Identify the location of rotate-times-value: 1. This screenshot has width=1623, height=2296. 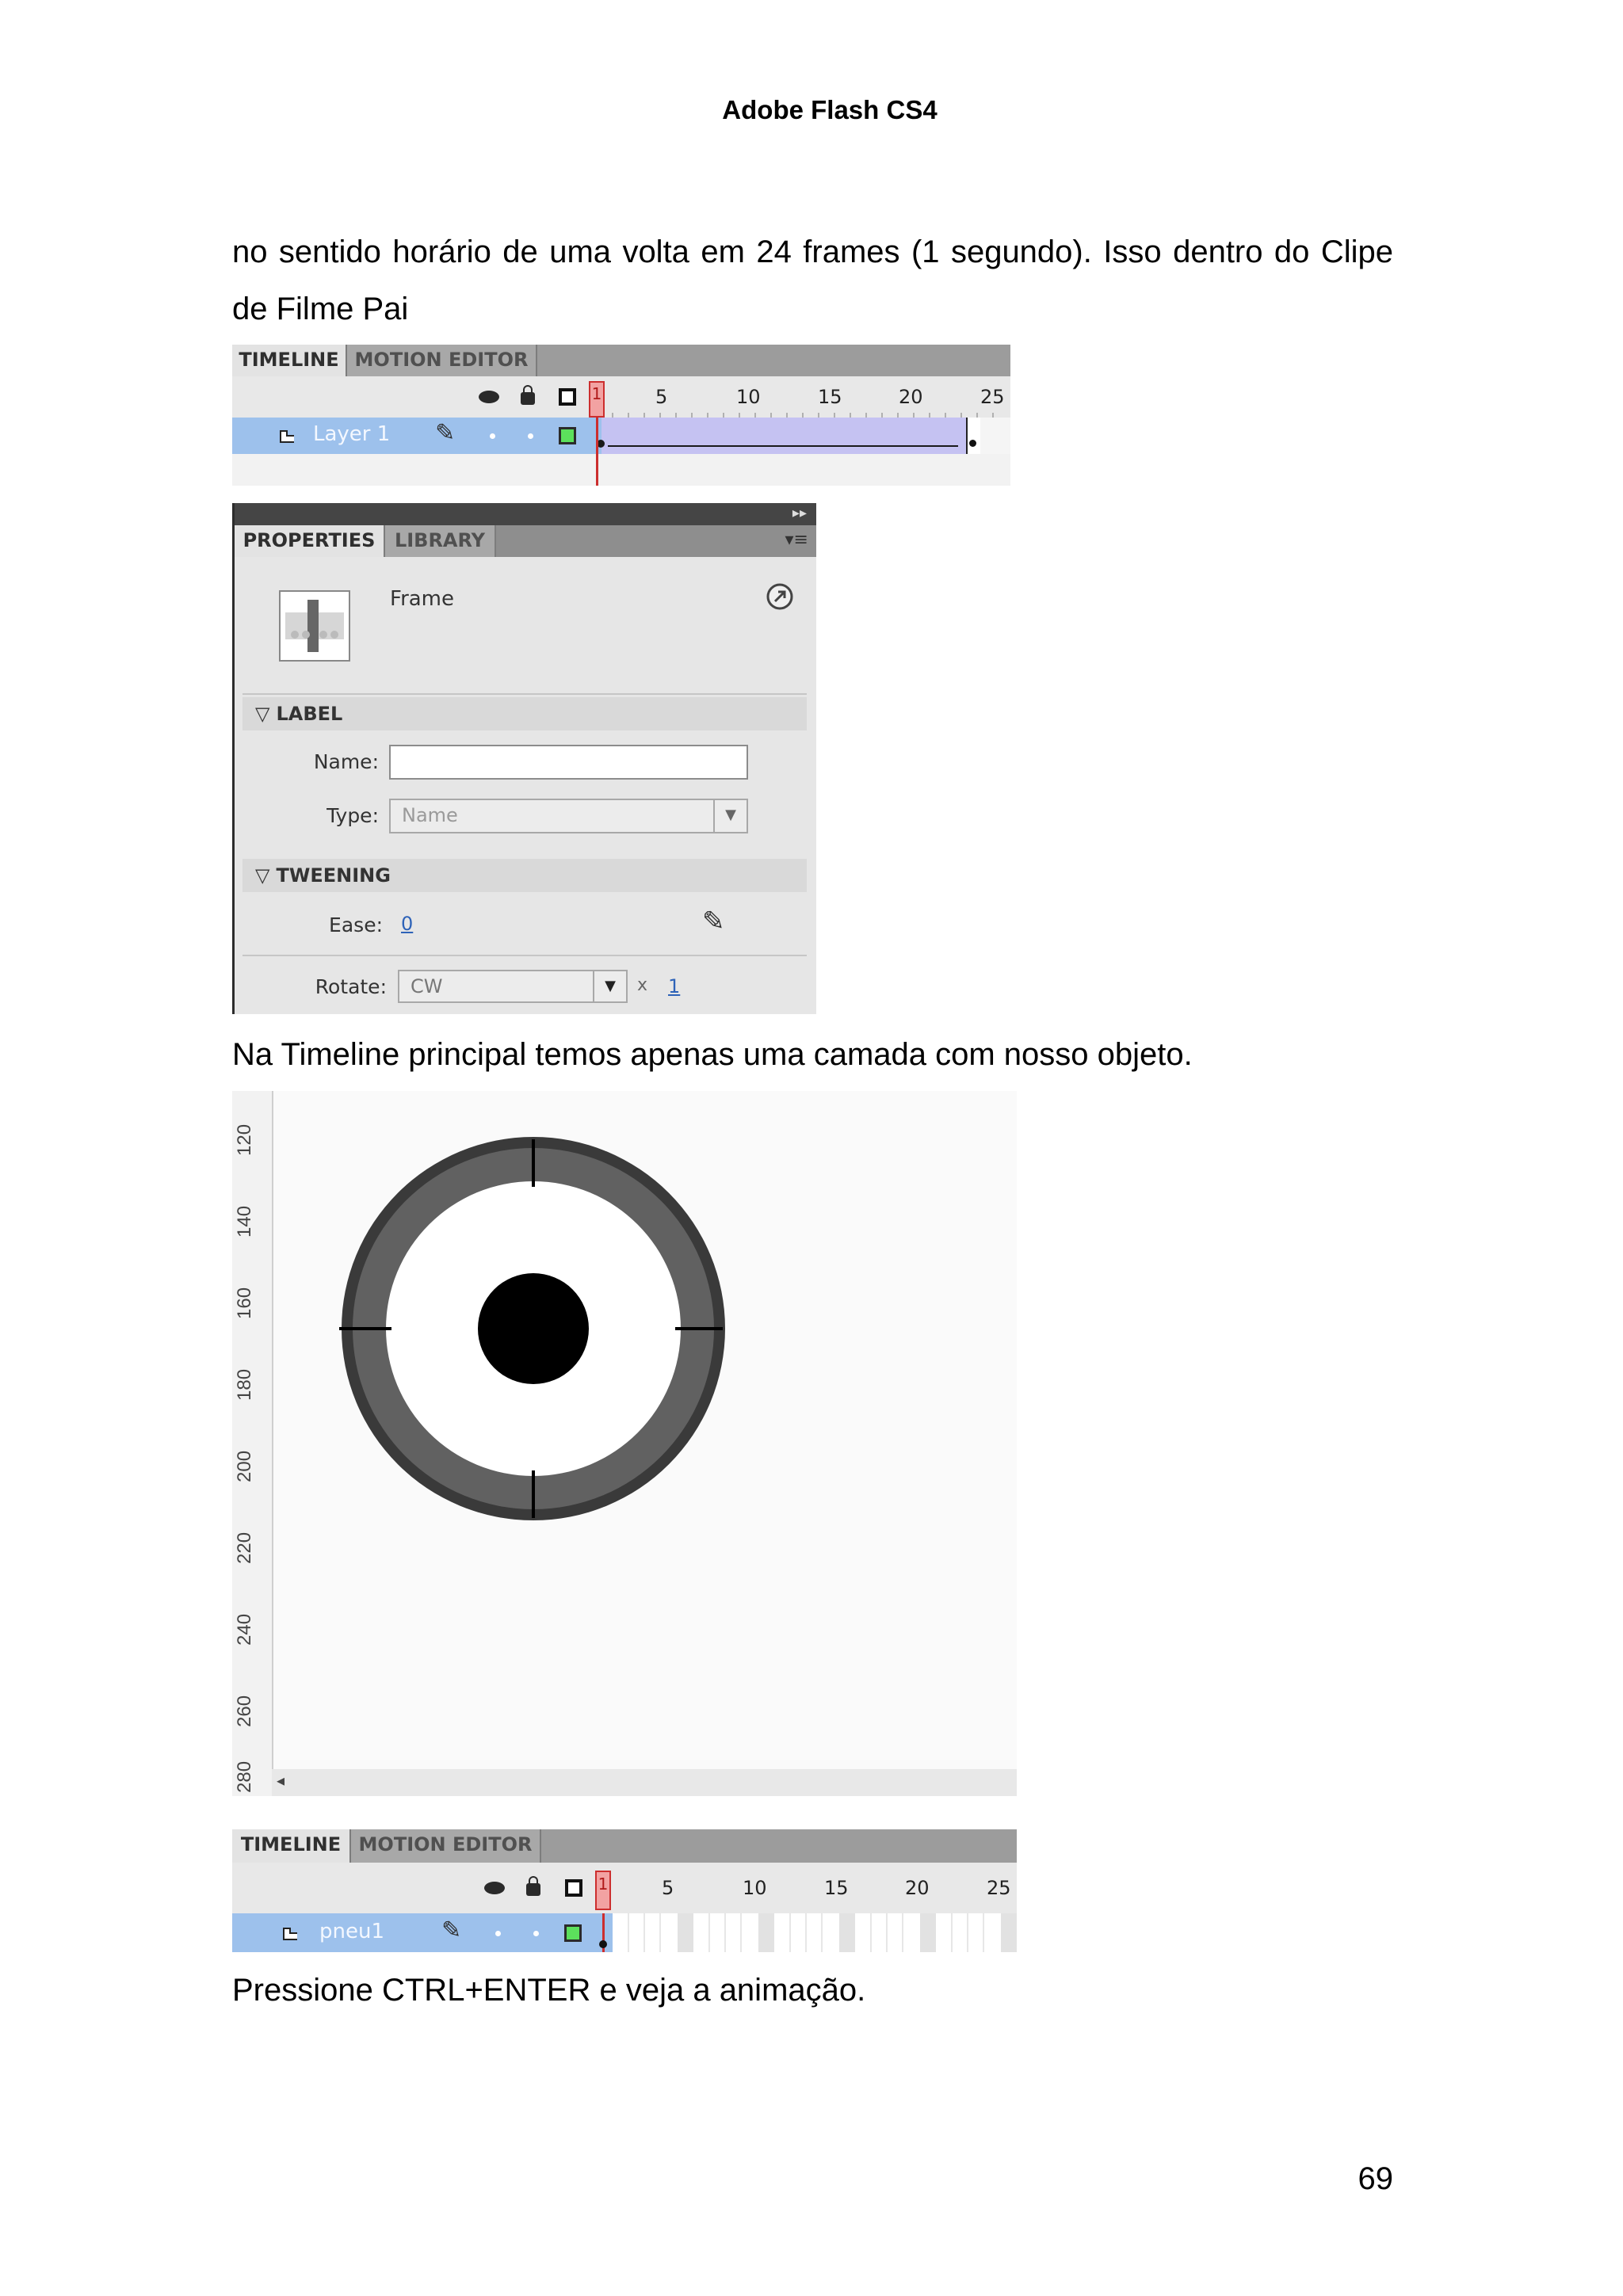
(674, 986).